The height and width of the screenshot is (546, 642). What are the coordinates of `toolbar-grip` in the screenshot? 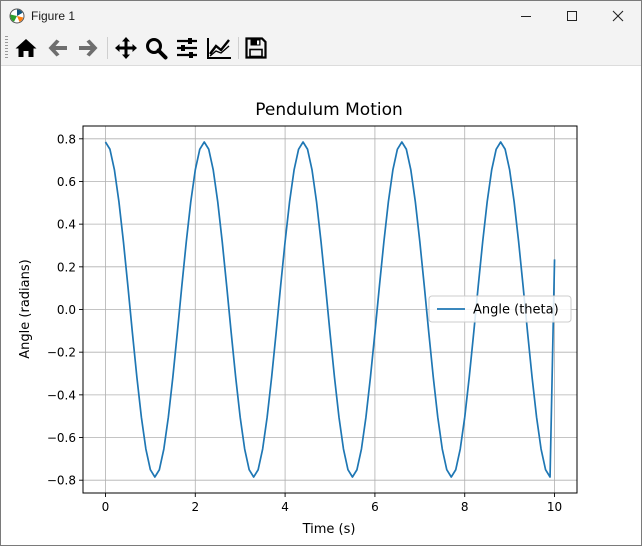 It's located at (6, 48).